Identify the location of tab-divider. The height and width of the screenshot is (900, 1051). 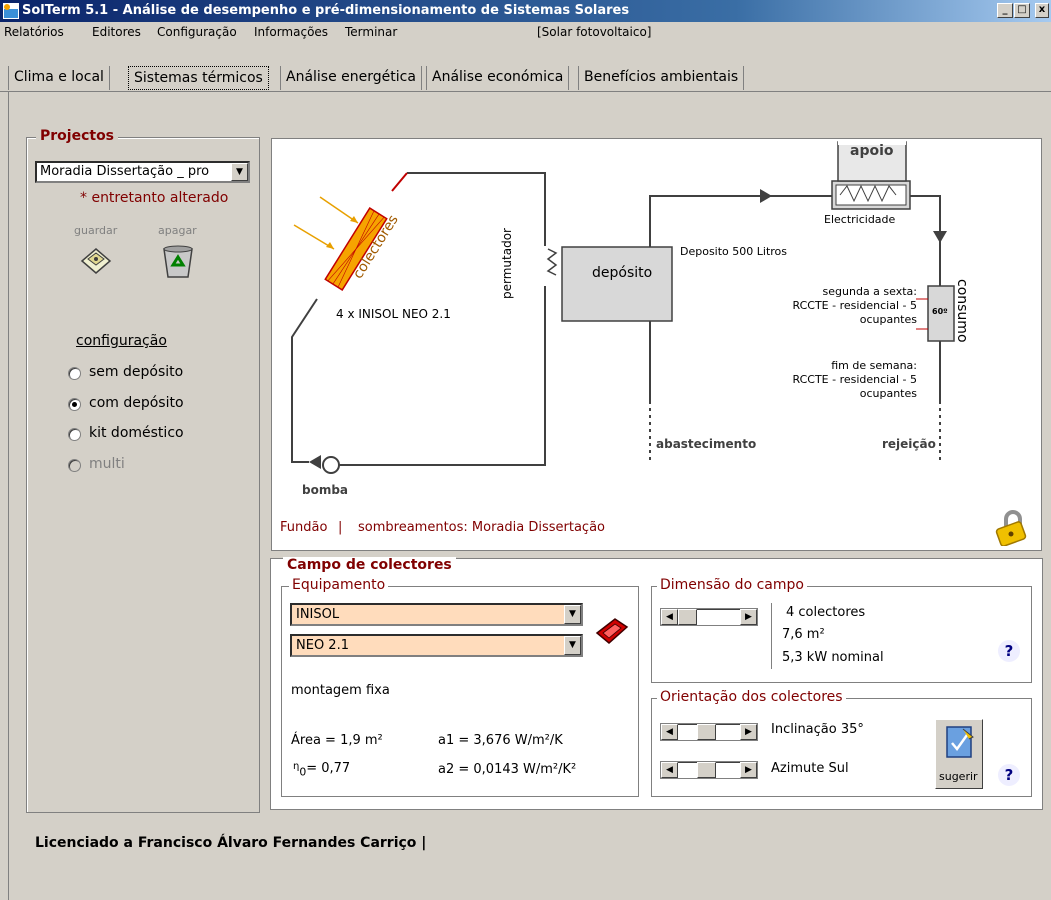
(525, 91).